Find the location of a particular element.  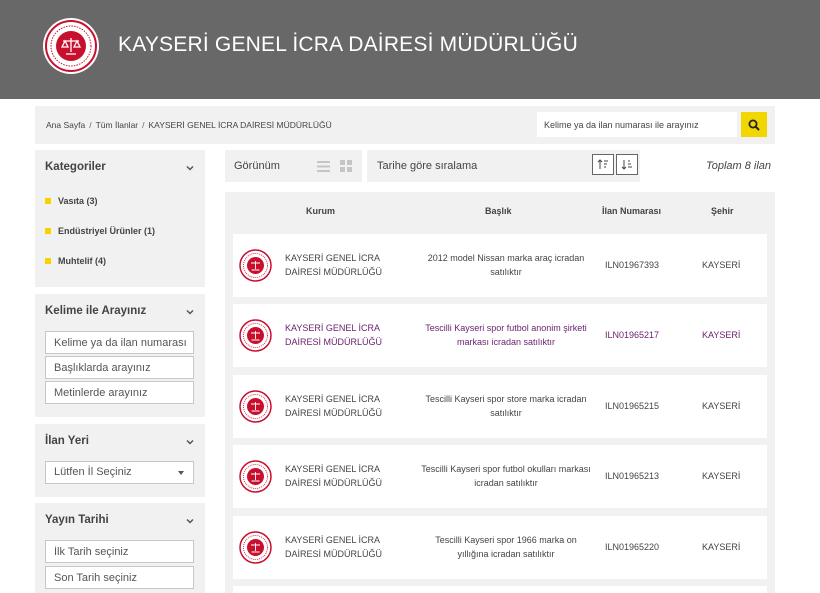

column-header-kurum: Kurum is located at coordinates (320, 211).